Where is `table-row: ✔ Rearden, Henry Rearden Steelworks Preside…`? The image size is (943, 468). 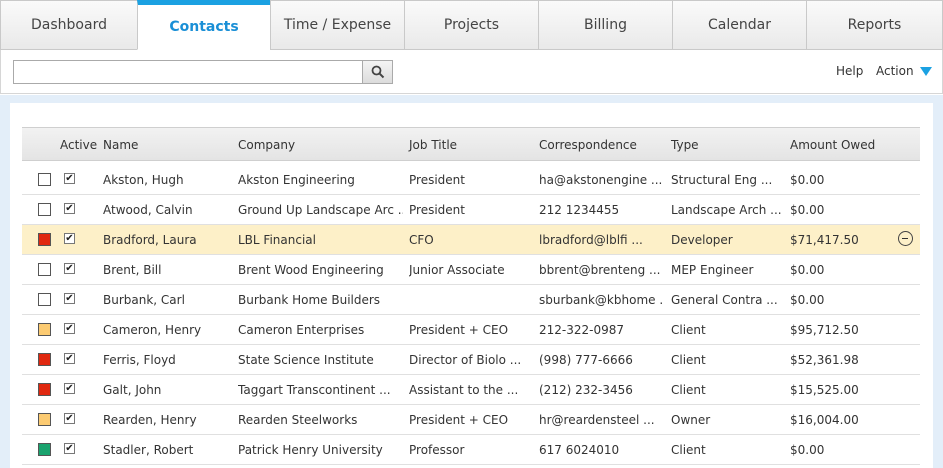
table-row: ✔ Rearden, Henry Rearden Steelworks Preside… is located at coordinates (471, 420).